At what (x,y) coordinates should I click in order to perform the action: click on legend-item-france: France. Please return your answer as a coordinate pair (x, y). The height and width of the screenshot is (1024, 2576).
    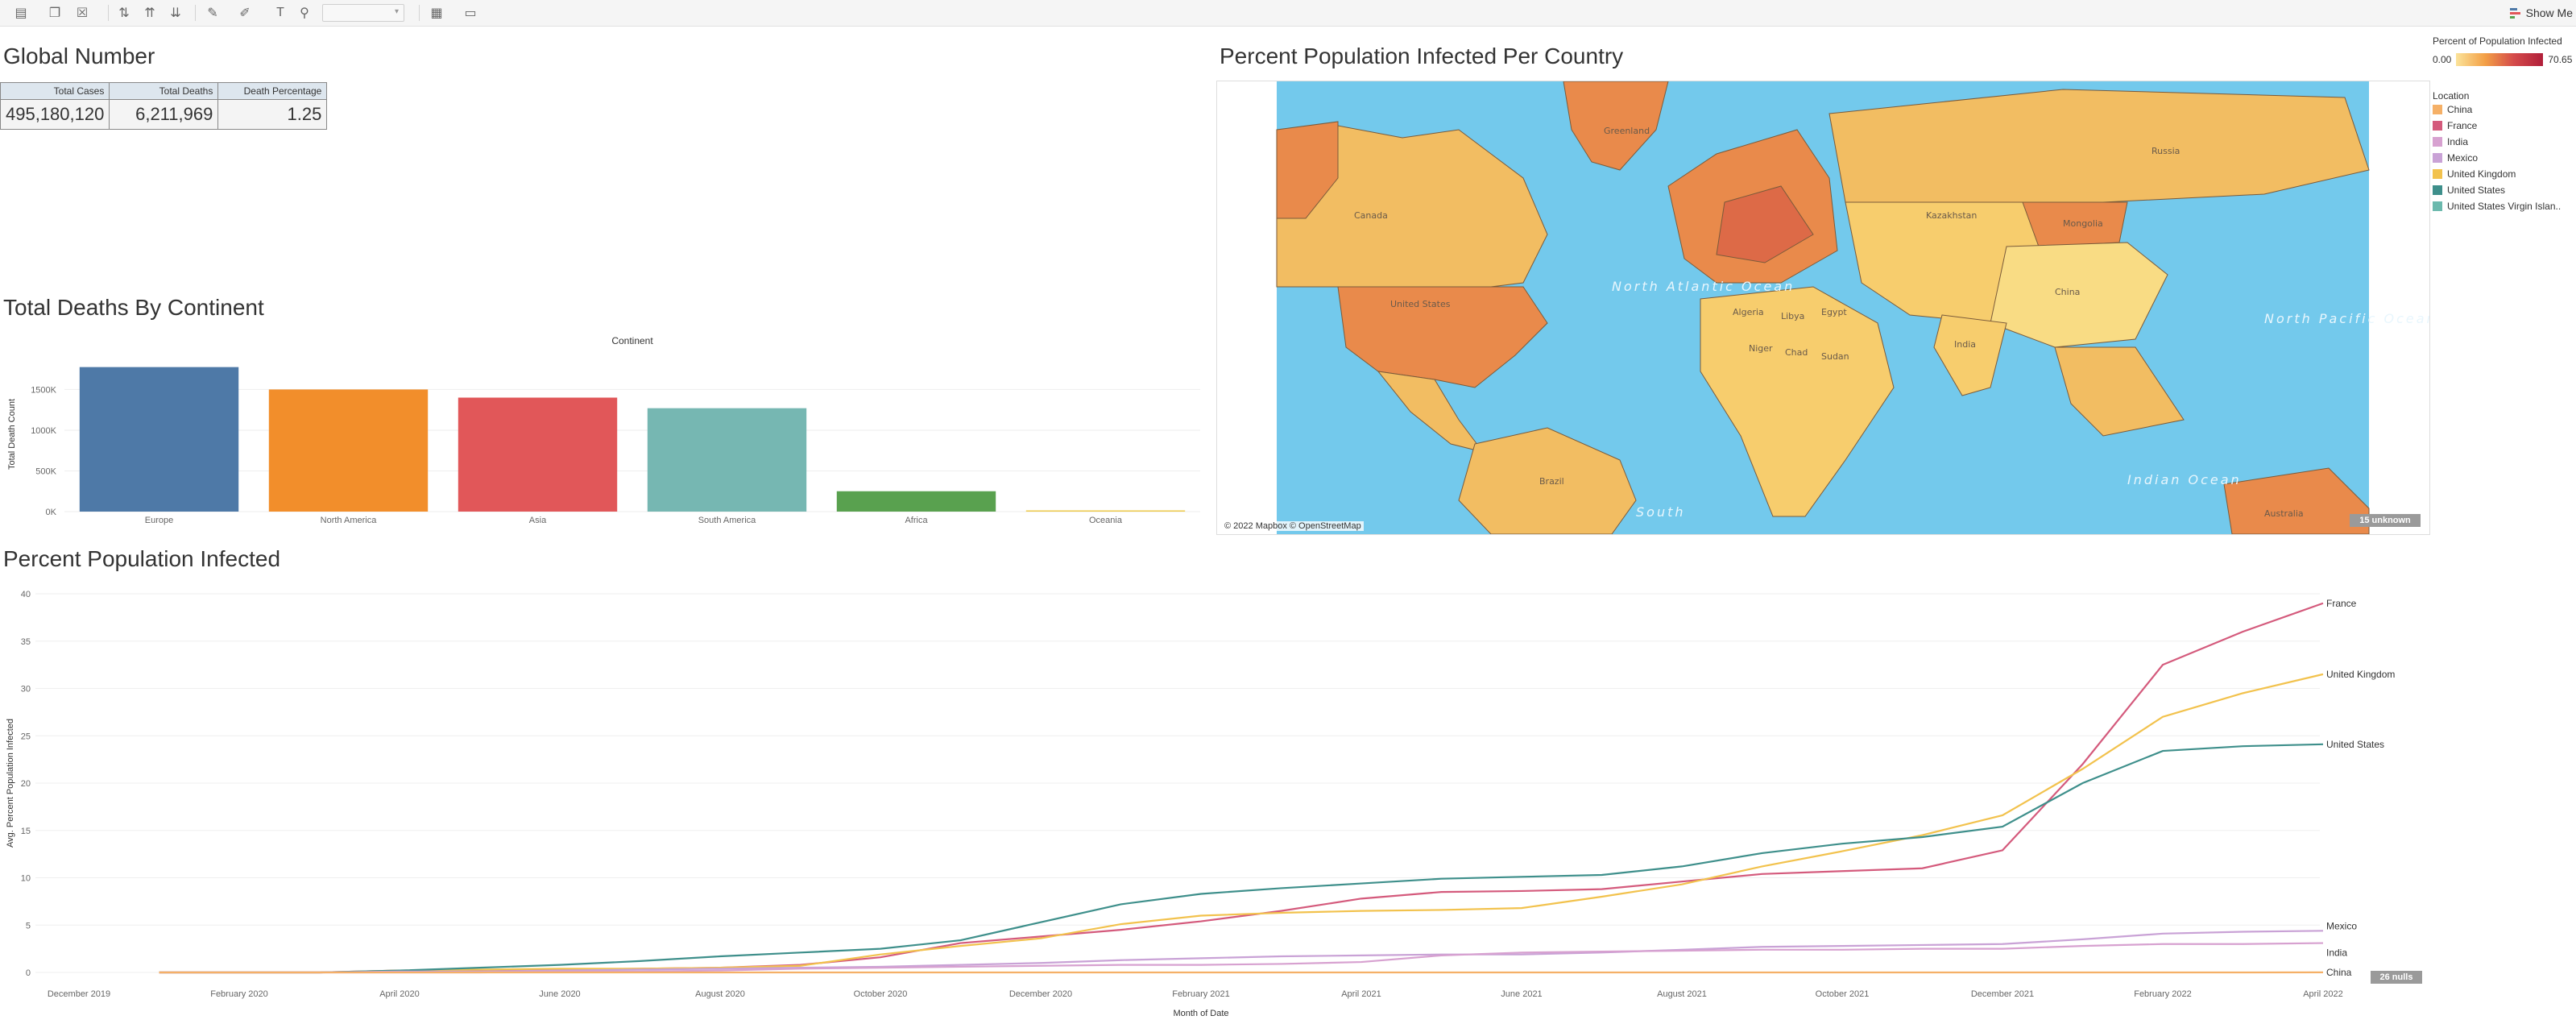
    Looking at the image, I should click on (2504, 126).